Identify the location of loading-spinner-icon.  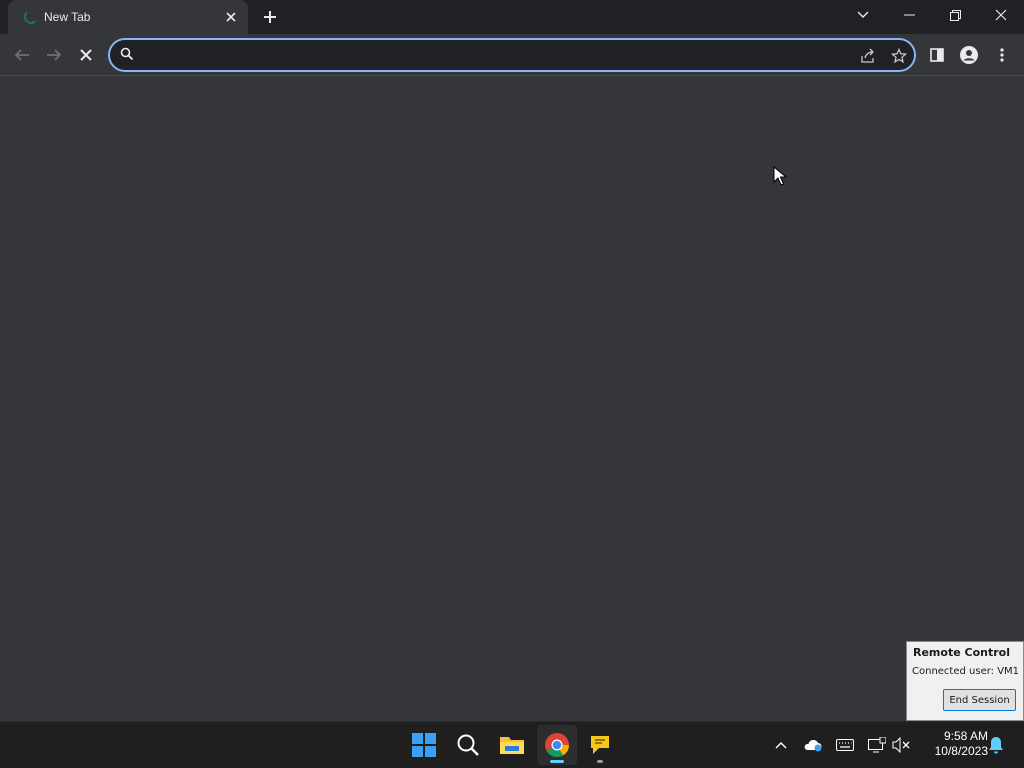
(31, 17).